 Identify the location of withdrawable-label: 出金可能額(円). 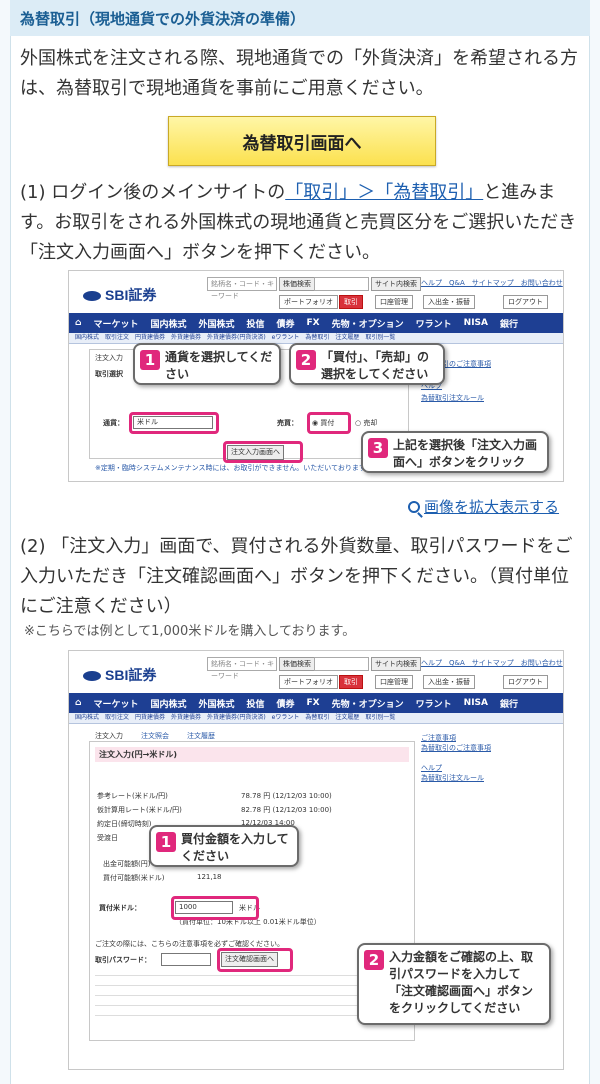
(127, 864).